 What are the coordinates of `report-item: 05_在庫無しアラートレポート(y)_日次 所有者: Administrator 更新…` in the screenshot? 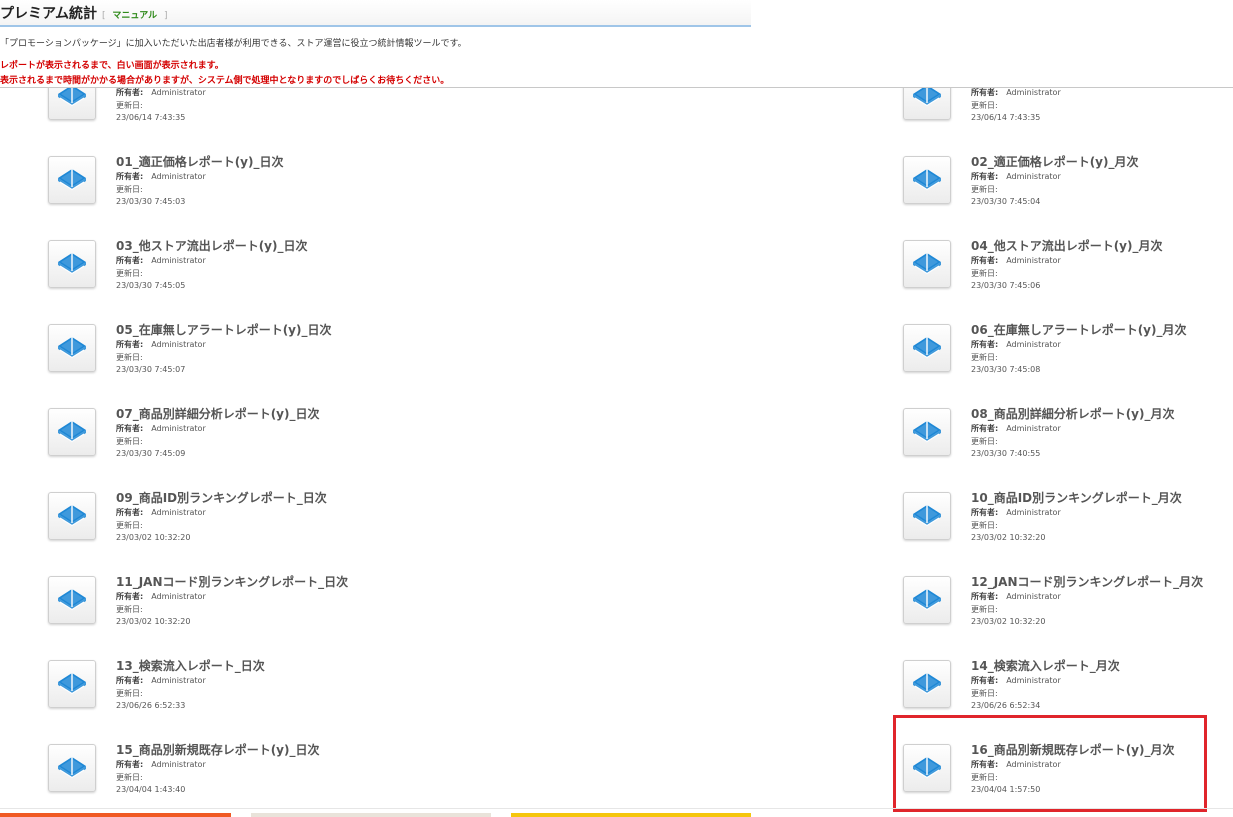 It's located at (198, 357).